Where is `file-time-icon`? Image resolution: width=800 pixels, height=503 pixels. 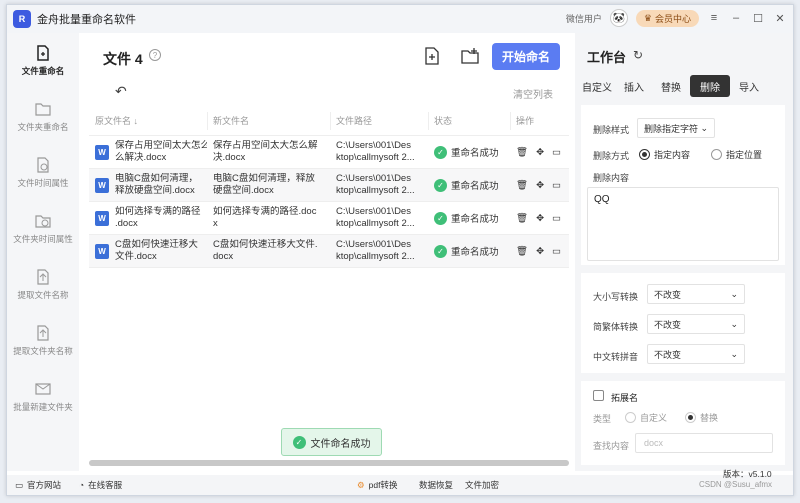
file-time-icon is located at coordinates (43, 165).